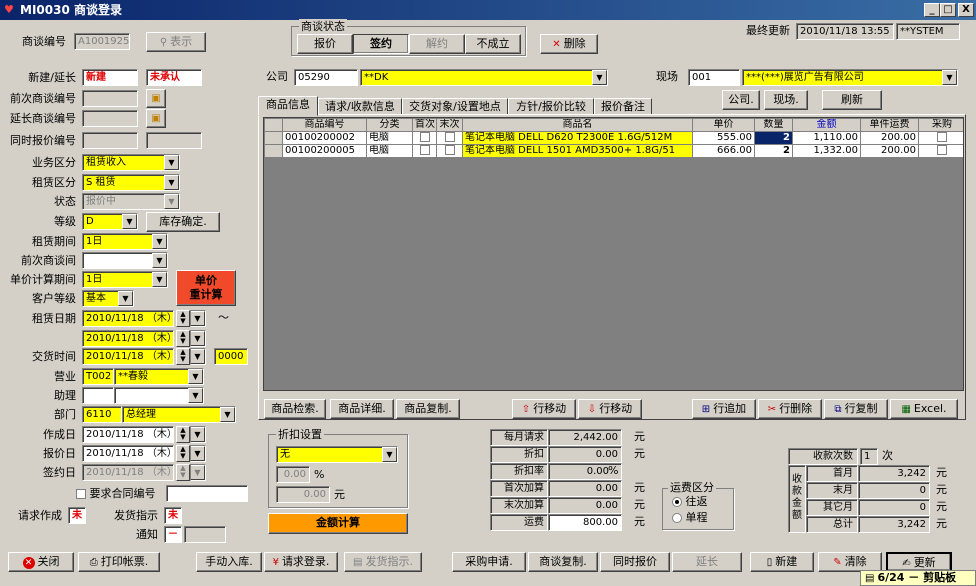 Image resolution: width=976 pixels, height=586 pixels. I want to click on tab-product-info: 商品信息, so click(288, 106).